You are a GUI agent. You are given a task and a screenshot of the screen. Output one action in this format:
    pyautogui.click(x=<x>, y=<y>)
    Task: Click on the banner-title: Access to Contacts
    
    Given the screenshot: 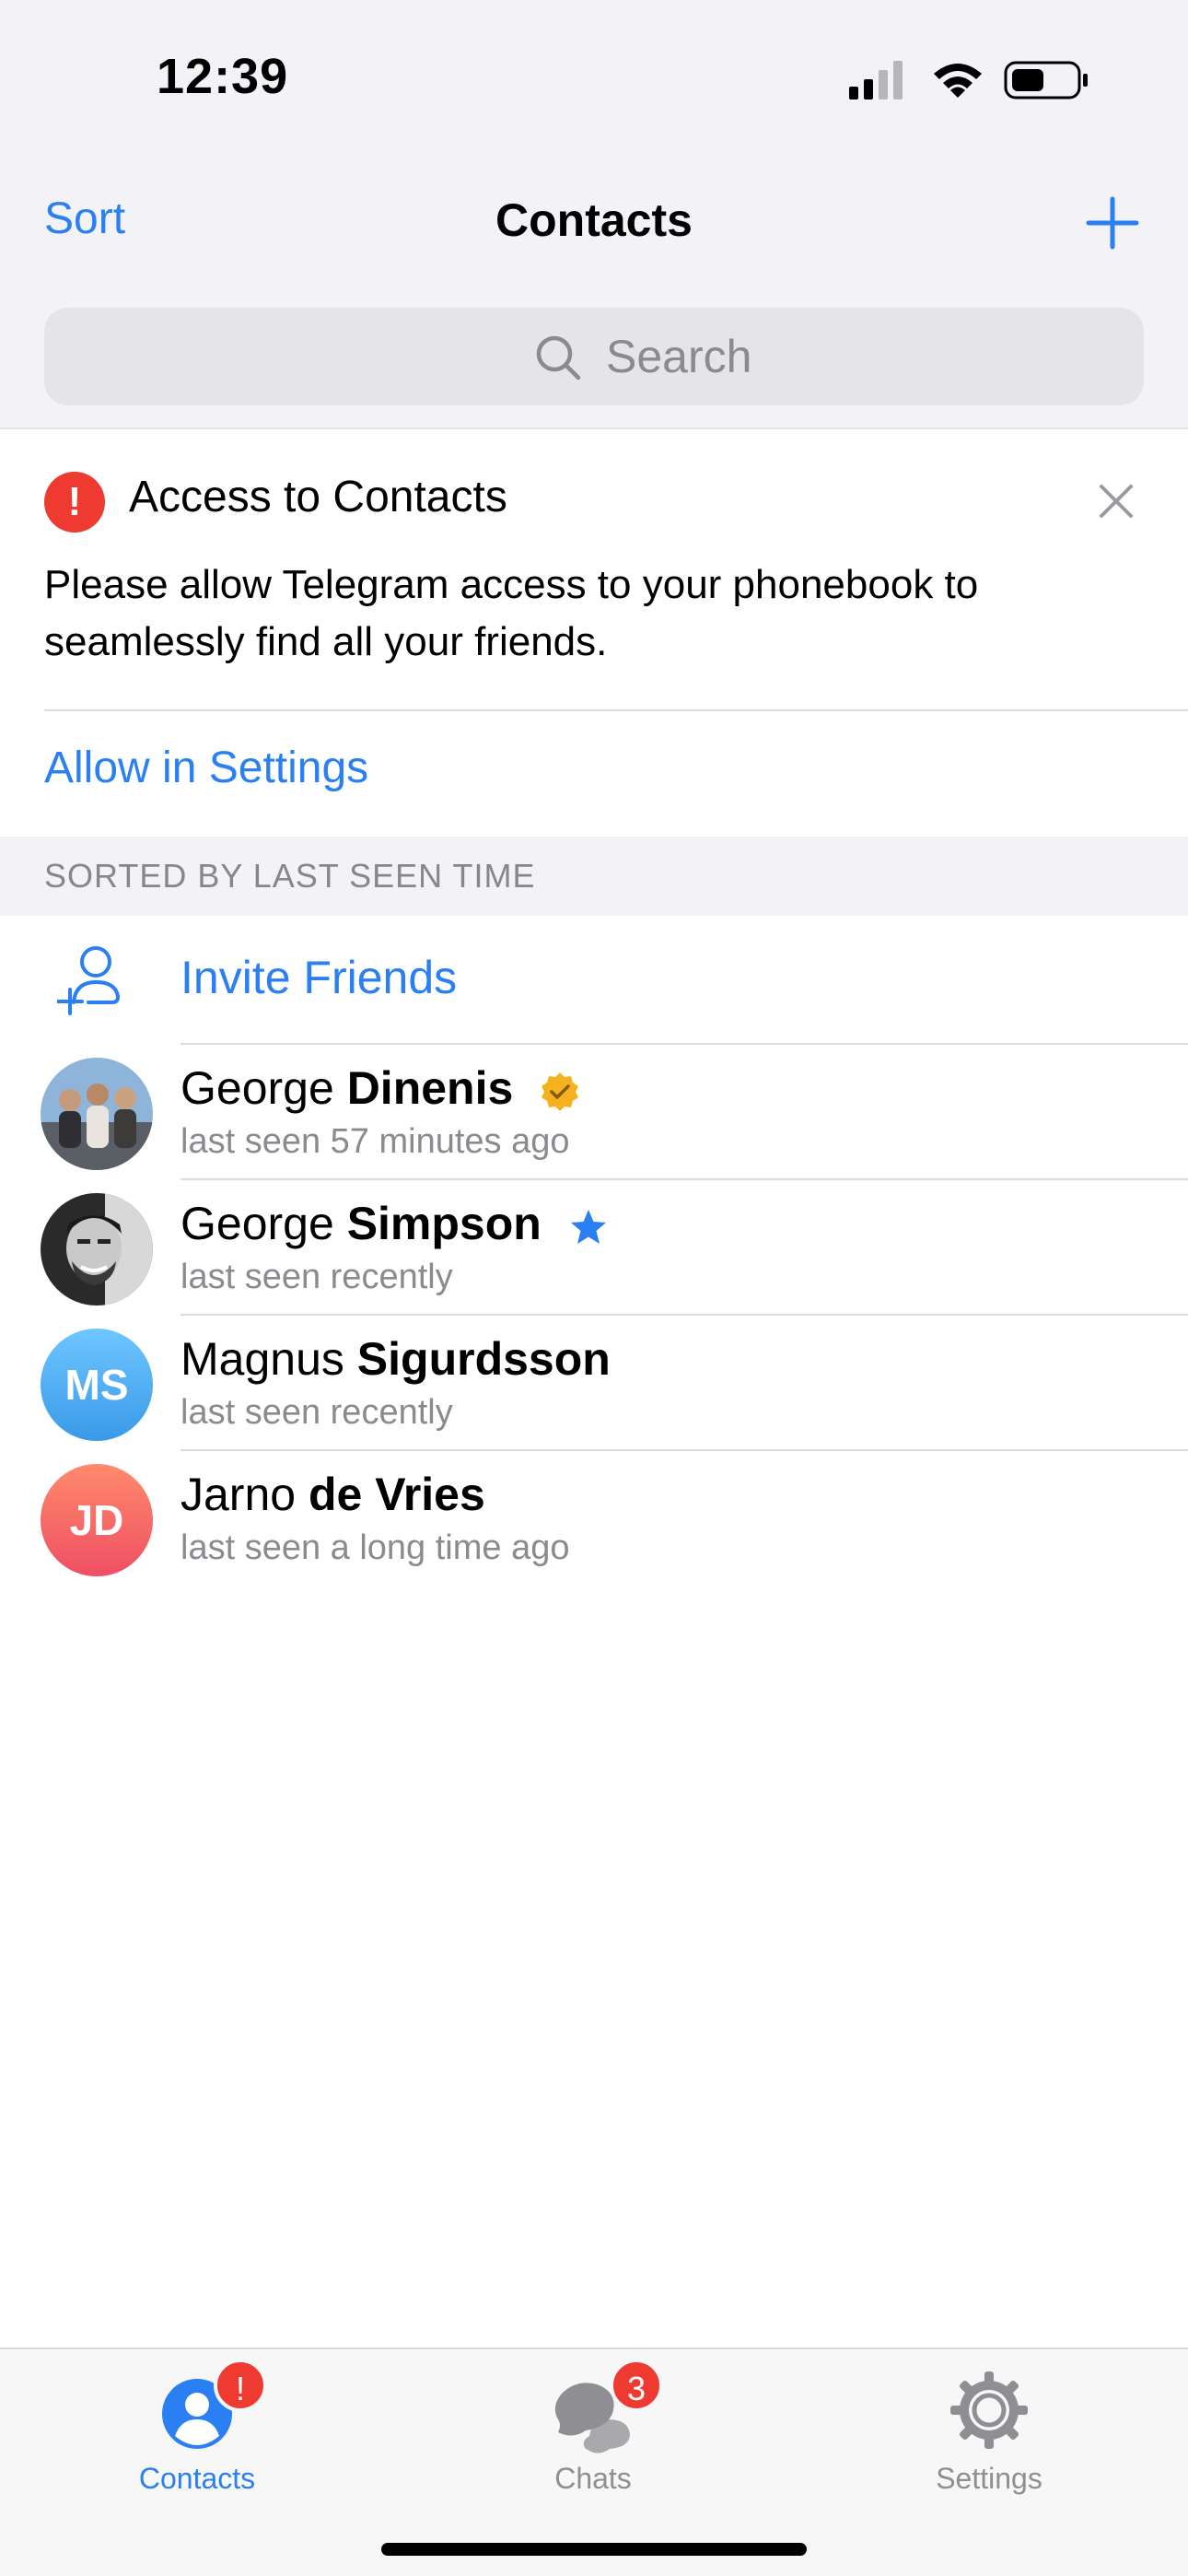 What is the action you would take?
    pyautogui.click(x=318, y=497)
    